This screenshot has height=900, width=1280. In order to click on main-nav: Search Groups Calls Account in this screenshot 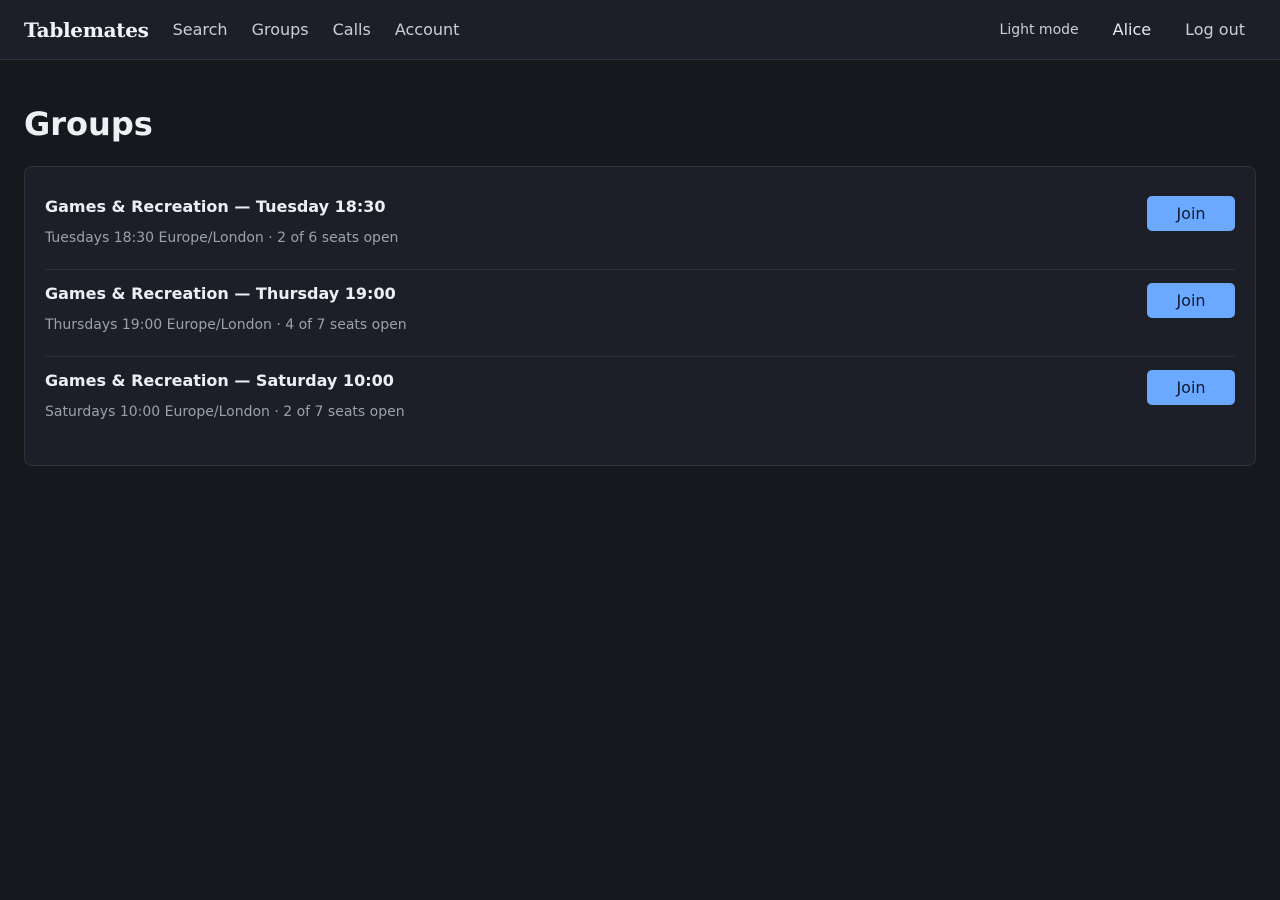, I will do `click(316, 29)`.